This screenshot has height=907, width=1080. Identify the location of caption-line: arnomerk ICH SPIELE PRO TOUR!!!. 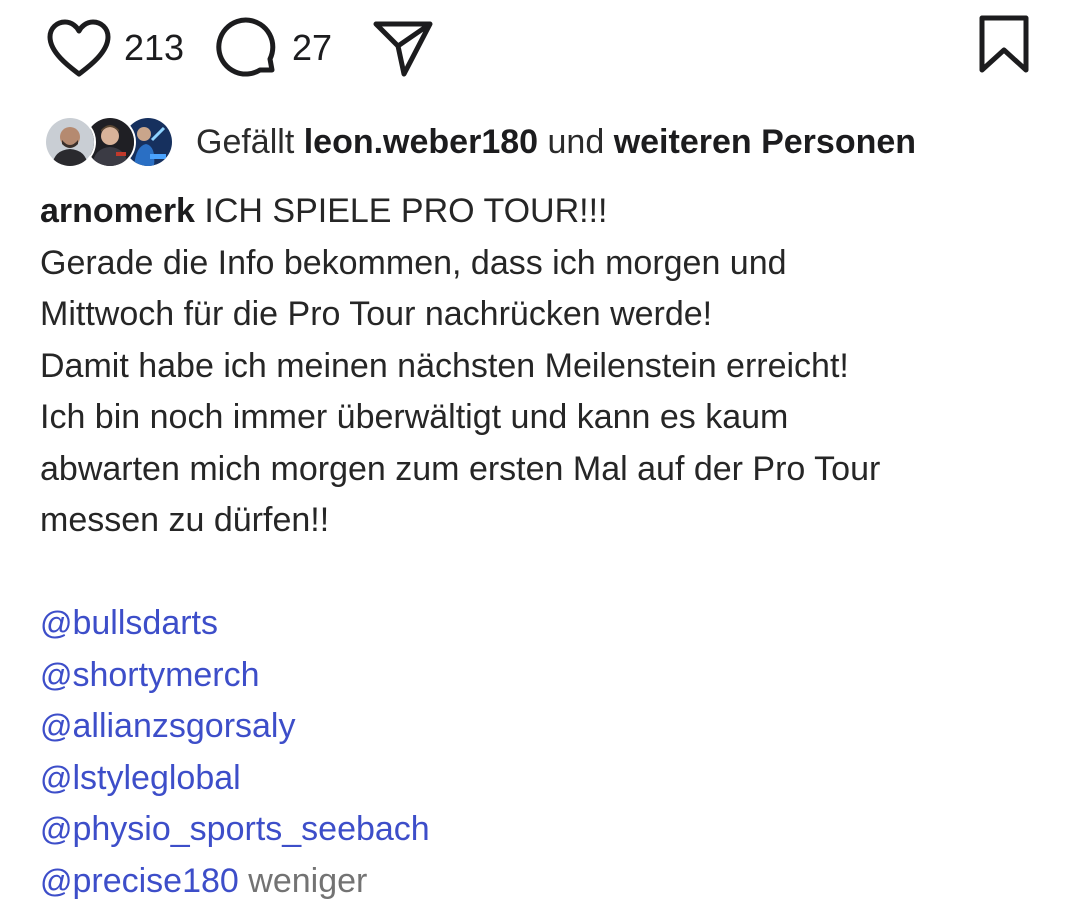
(550, 212).